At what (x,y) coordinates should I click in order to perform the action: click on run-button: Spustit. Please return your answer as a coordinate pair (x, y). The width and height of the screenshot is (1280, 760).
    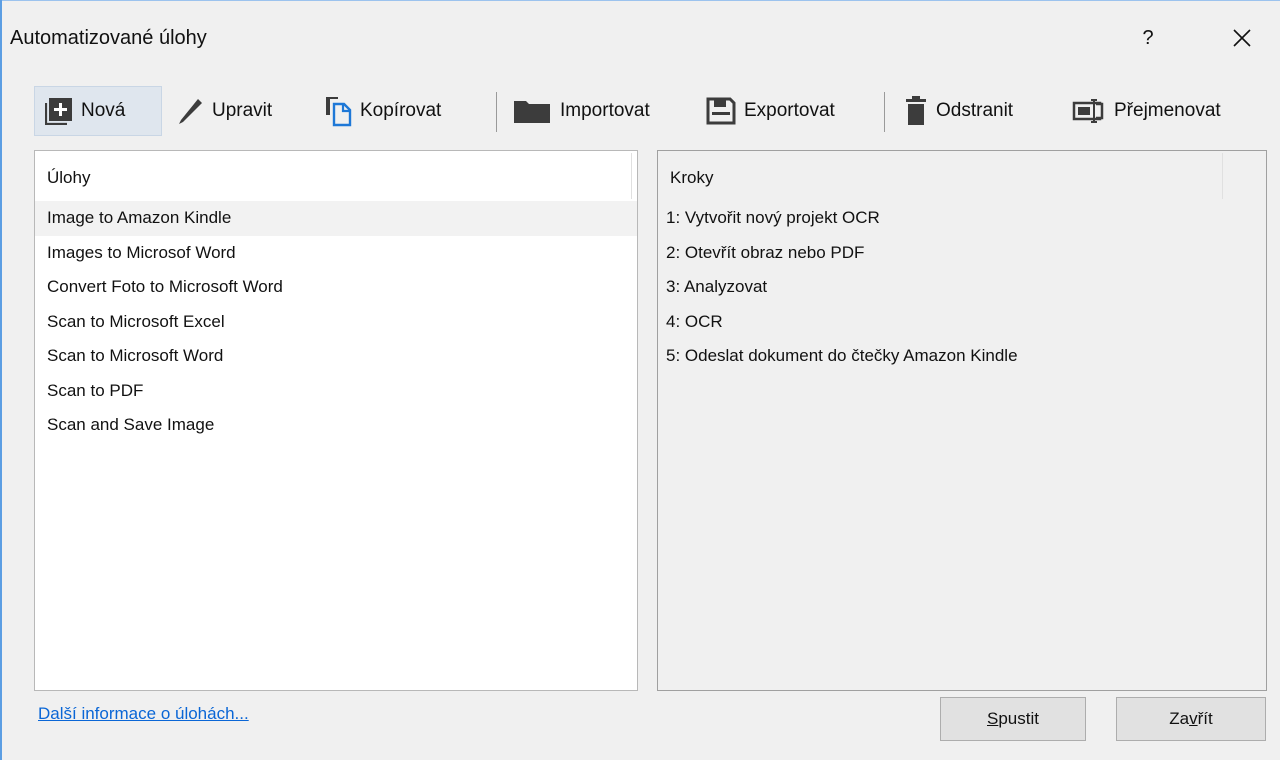
    Looking at the image, I should click on (1013, 719).